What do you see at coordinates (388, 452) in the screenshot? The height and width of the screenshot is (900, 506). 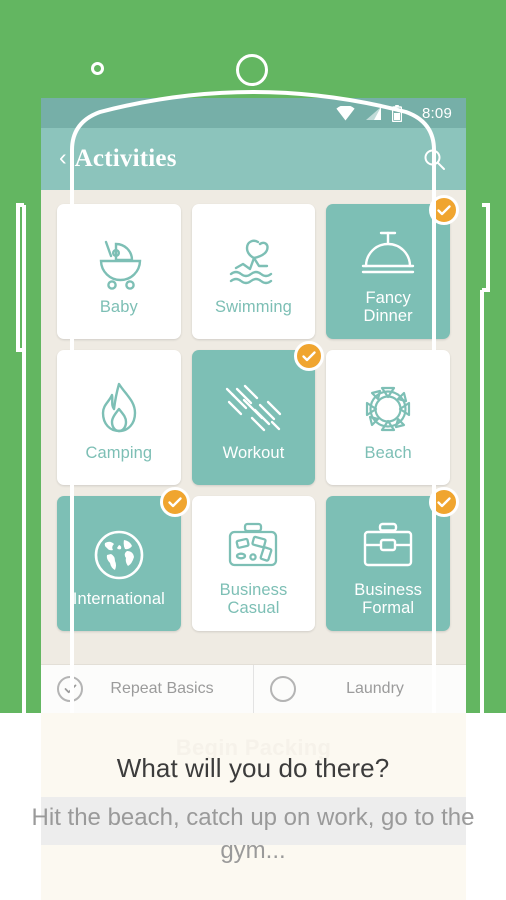 I see `activity-tile-label: Beach` at bounding box center [388, 452].